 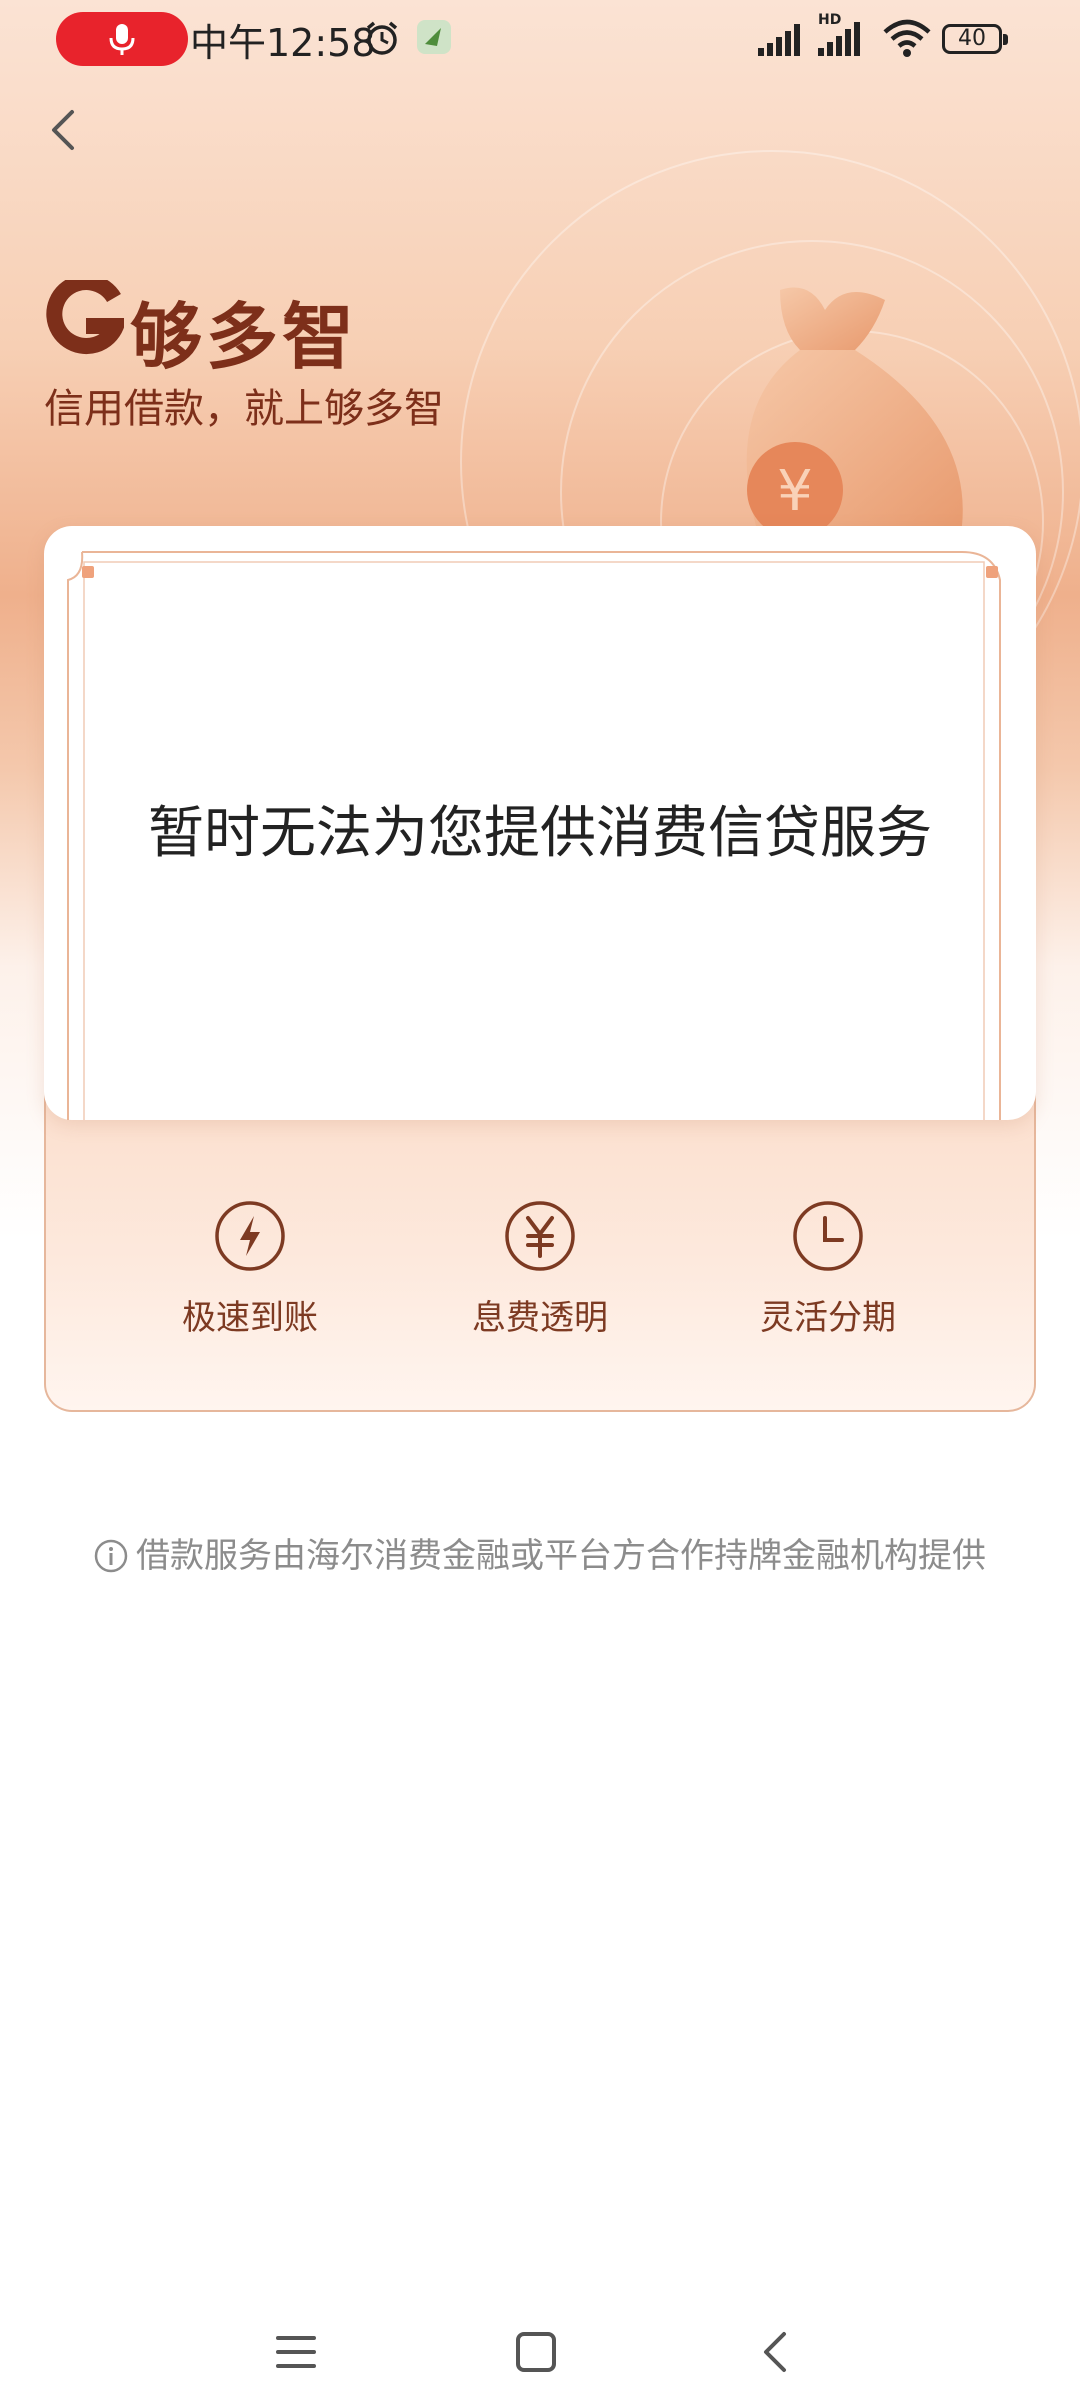 I want to click on status-time: 中午12:58, so click(x=283, y=43).